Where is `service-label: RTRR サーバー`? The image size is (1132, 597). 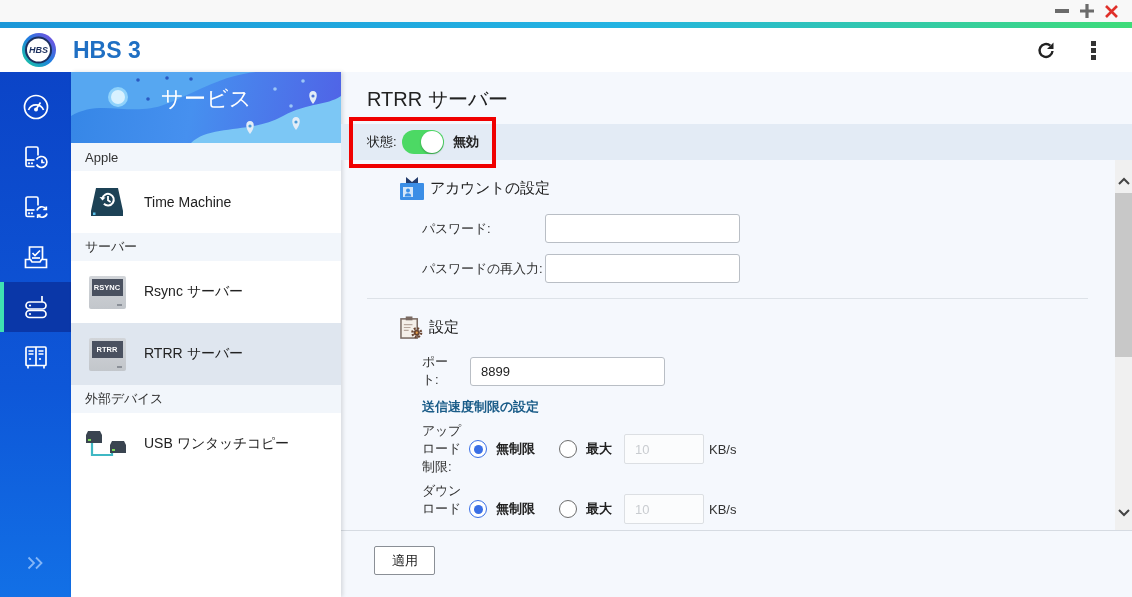
service-label: RTRR サーバー is located at coordinates (193, 354).